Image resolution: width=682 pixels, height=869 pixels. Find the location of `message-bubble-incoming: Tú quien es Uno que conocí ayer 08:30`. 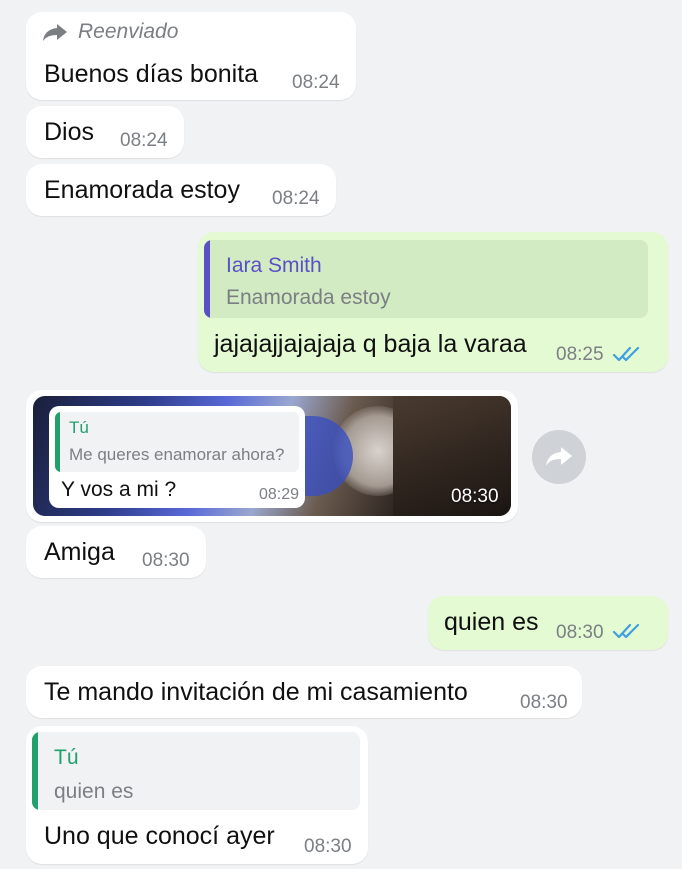

message-bubble-incoming: Tú quien es Uno que conocí ayer 08:30 is located at coordinates (197, 795).